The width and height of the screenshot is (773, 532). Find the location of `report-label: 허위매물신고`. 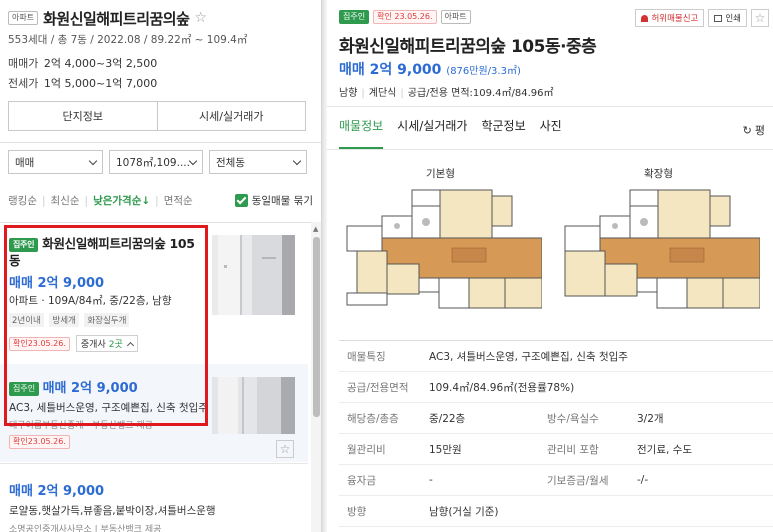

report-label: 허위매물신고 is located at coordinates (675, 19).